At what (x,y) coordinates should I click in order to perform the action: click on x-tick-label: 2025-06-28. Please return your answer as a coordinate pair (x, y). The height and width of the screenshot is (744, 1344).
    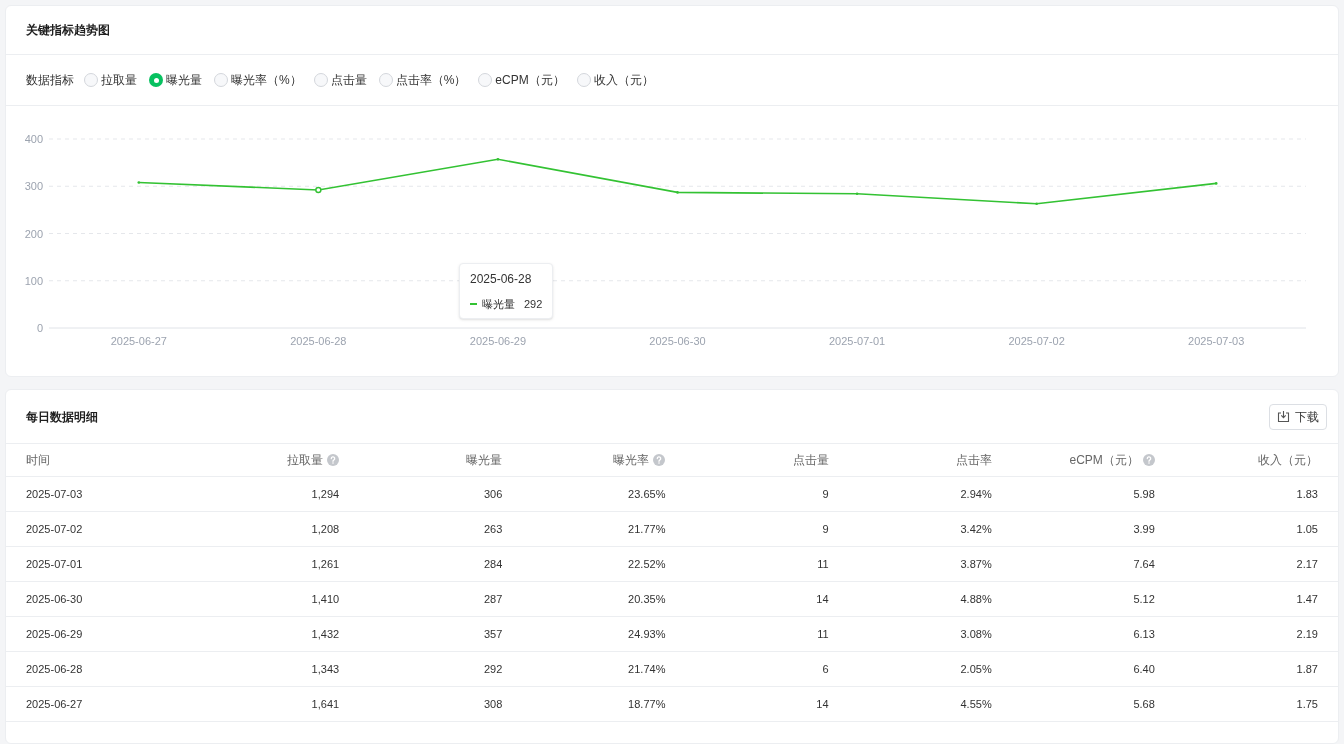
    Looking at the image, I should click on (318, 341).